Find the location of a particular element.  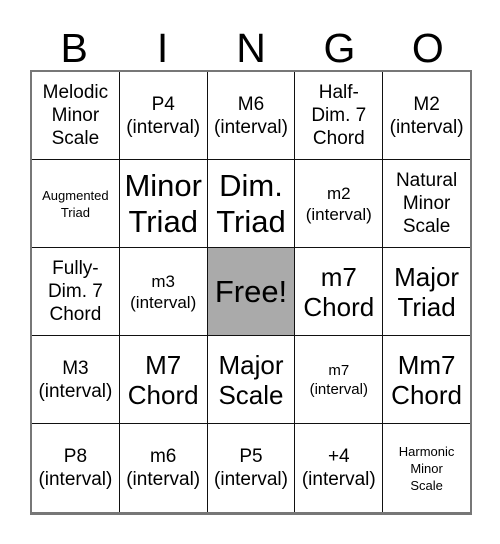

bingo-header-letter-o: O is located at coordinates (427, 48).